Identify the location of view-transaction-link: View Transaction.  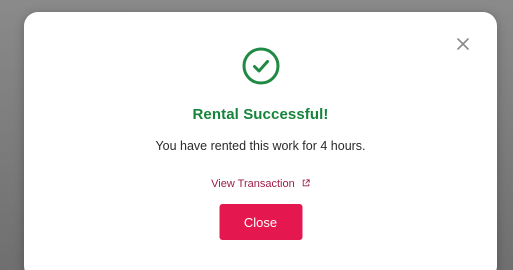
(260, 184).